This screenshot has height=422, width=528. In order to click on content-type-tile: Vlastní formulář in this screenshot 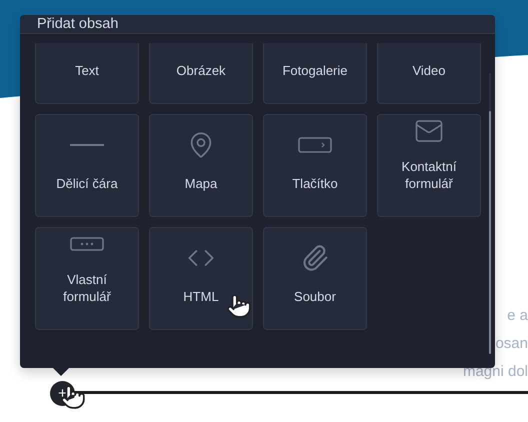, I will do `click(87, 278)`.